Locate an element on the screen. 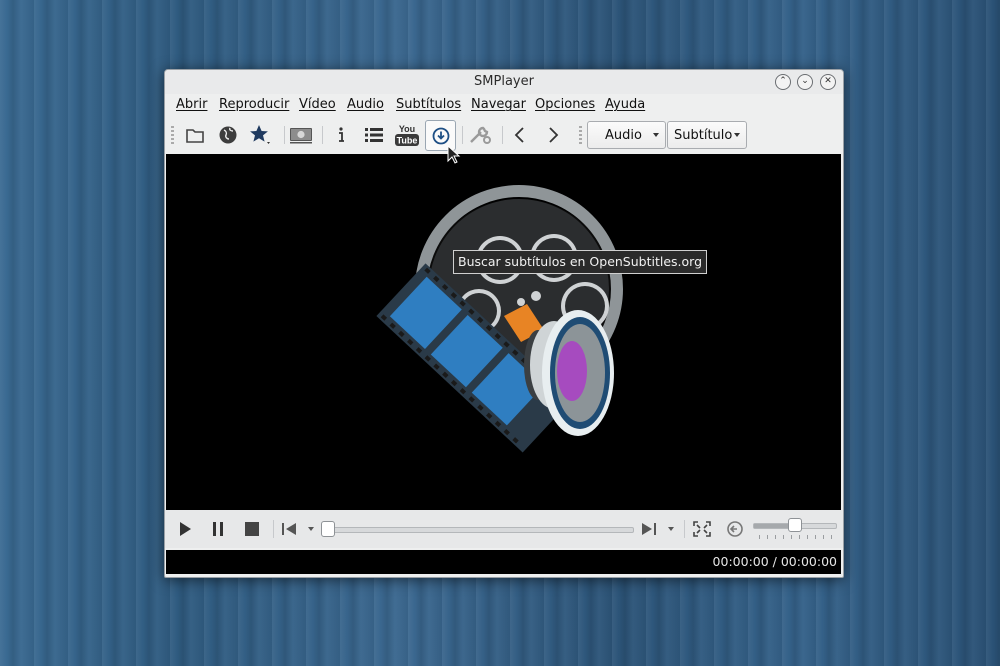 The image size is (1000, 666). time-display: 00:00:00 / 00:00:00 is located at coordinates (774, 561).